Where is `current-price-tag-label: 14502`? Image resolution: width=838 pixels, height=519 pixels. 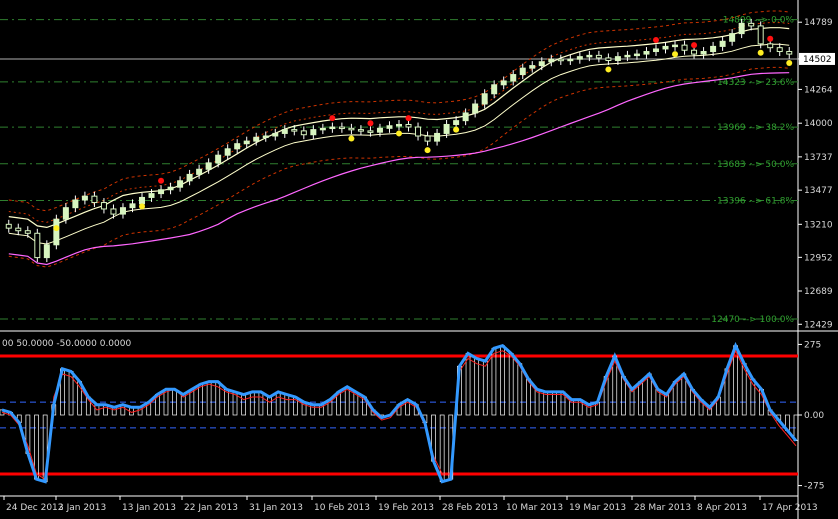
current-price-tag-label: 14502 is located at coordinates (817, 60).